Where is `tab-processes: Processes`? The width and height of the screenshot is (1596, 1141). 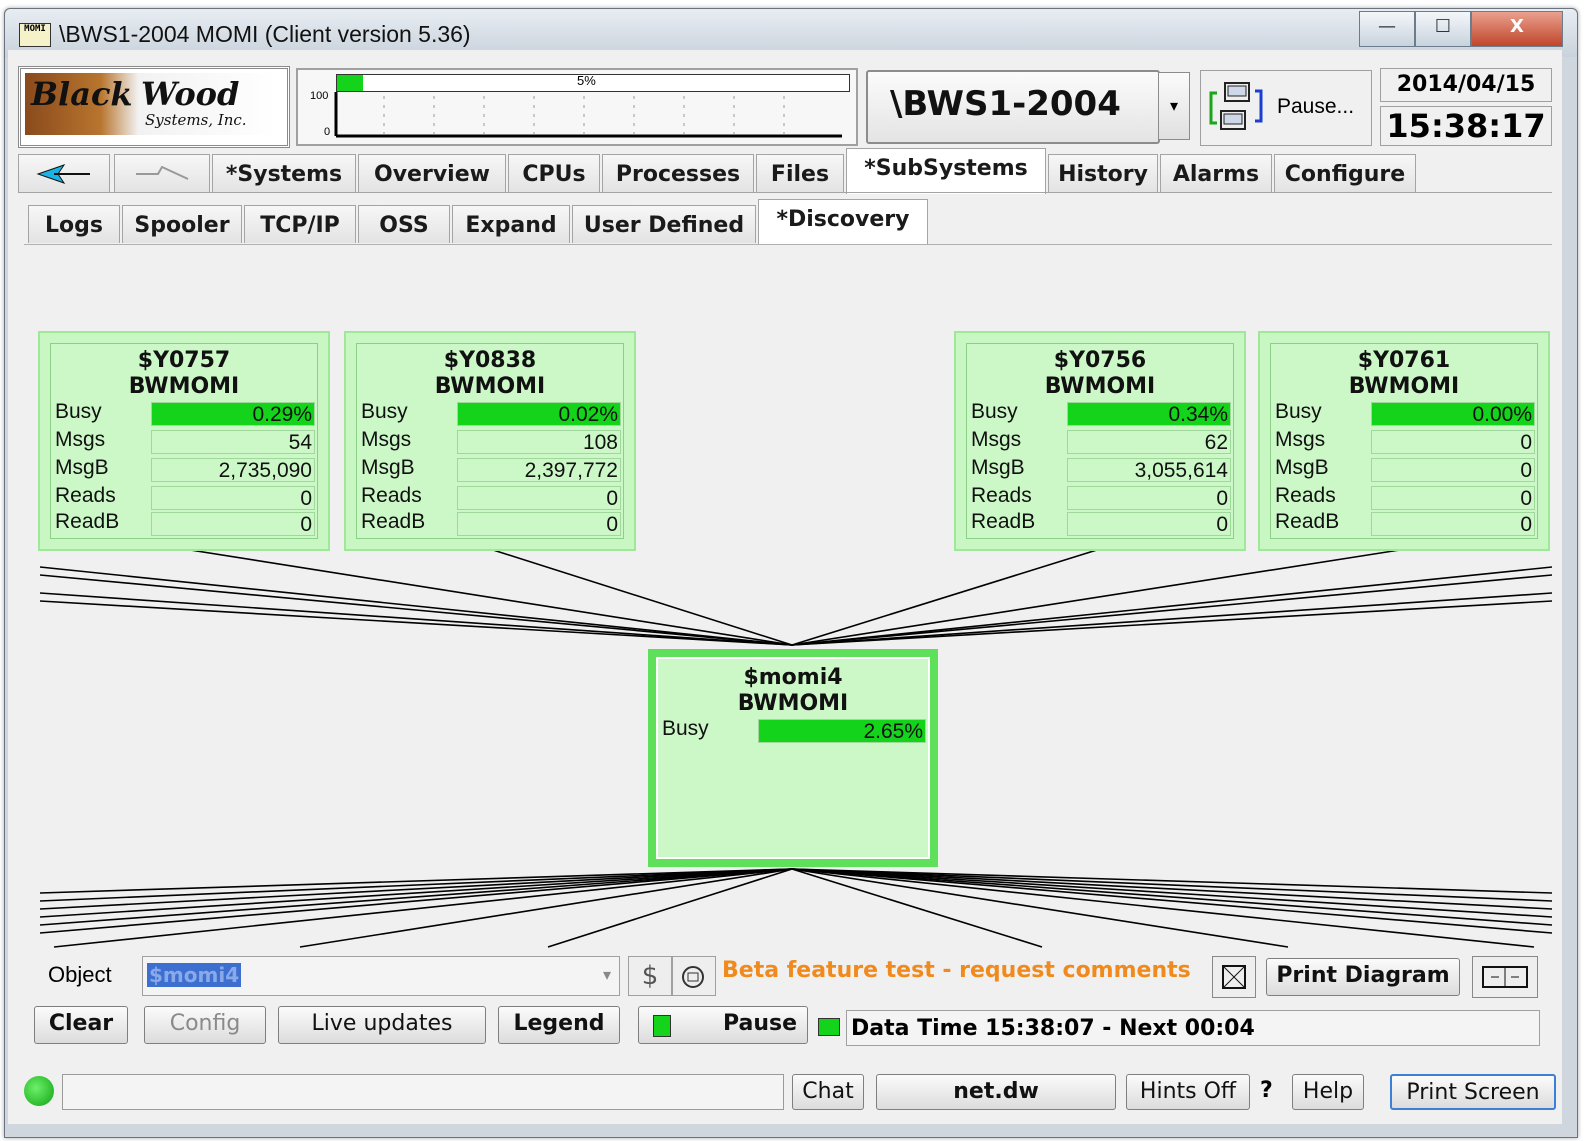 tab-processes: Processes is located at coordinates (678, 173).